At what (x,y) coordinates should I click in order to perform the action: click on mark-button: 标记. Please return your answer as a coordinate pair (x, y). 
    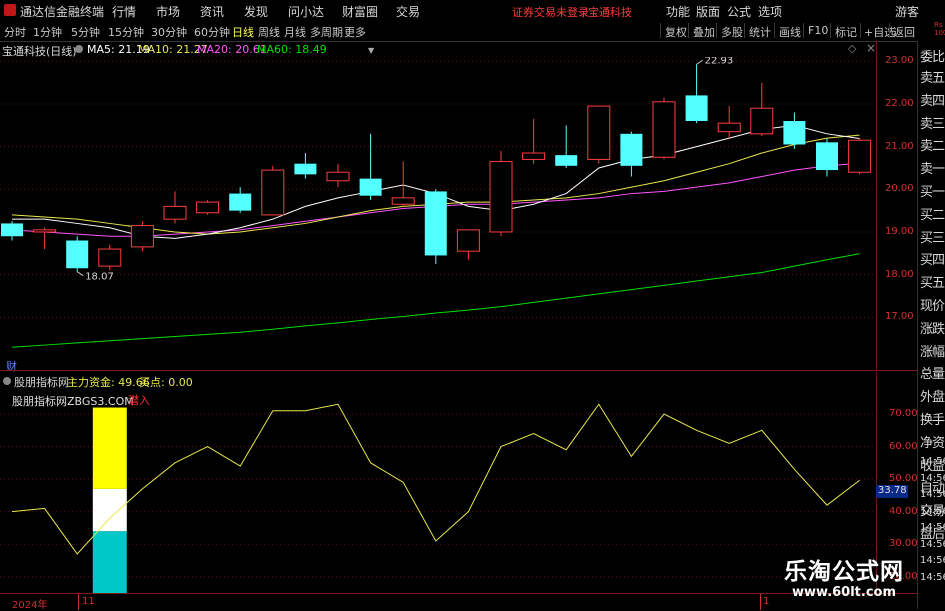
    Looking at the image, I should click on (846, 32).